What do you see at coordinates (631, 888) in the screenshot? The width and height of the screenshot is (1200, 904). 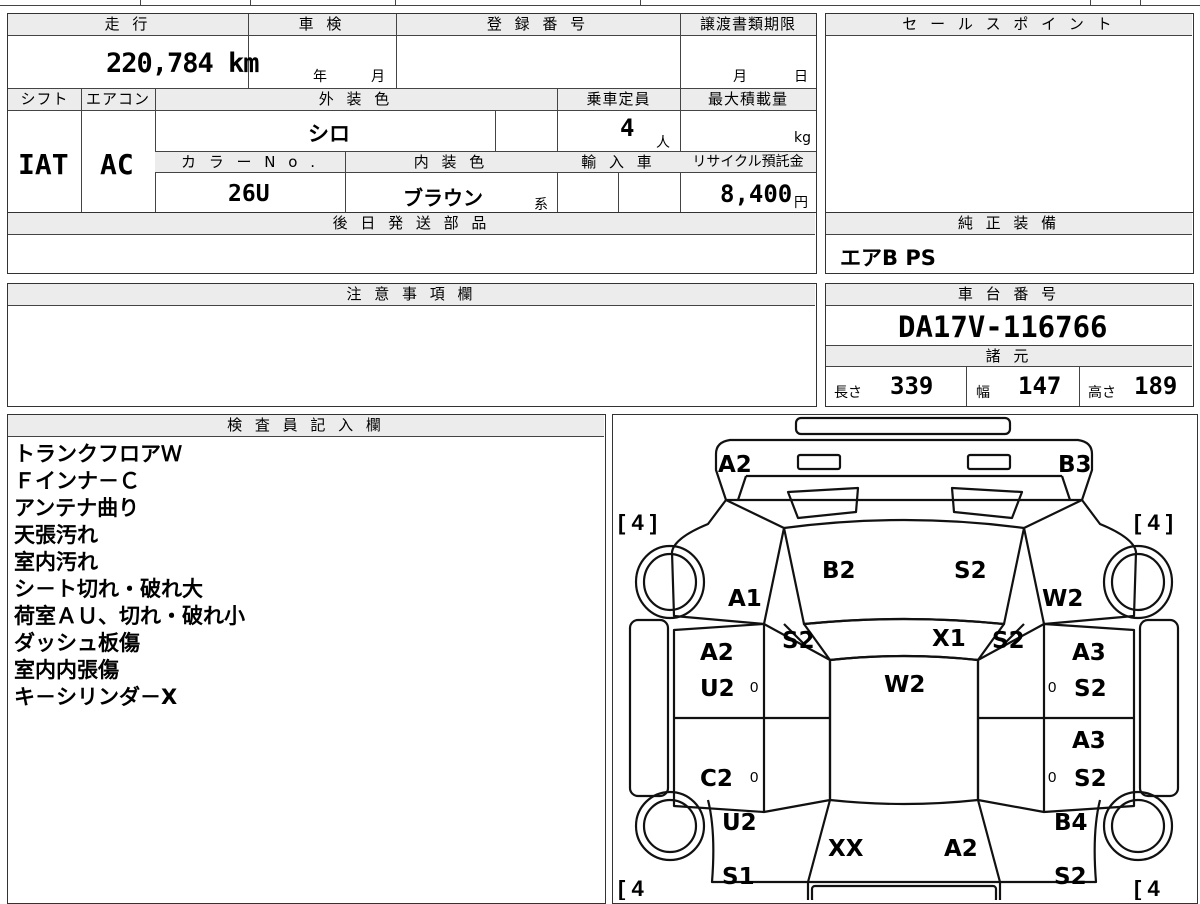 I see `tire-rear-left: [ 4` at bounding box center [631, 888].